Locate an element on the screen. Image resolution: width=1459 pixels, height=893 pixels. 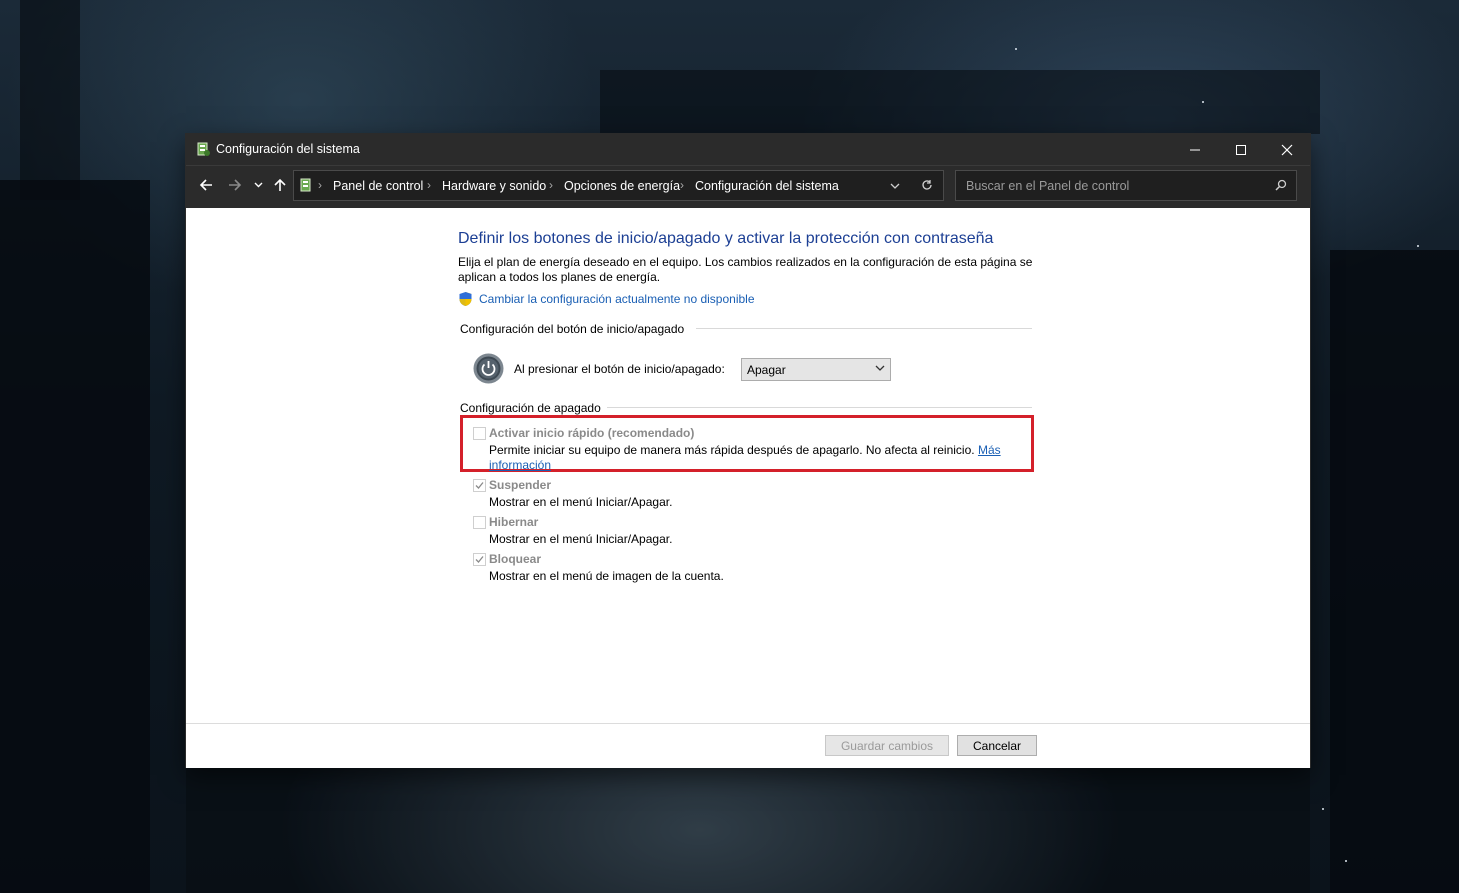
close-icon is located at coordinates (1287, 150).